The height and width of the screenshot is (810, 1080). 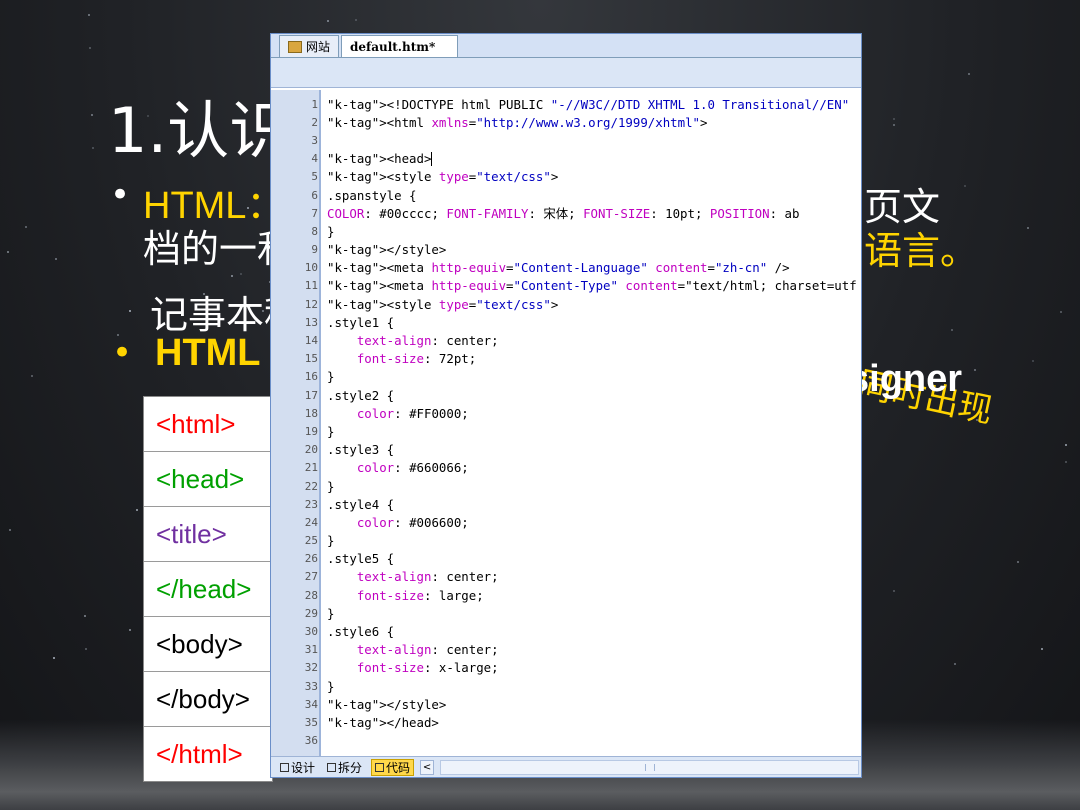 What do you see at coordinates (566, 541) in the screenshot?
I see `code-line: 25}` at bounding box center [566, 541].